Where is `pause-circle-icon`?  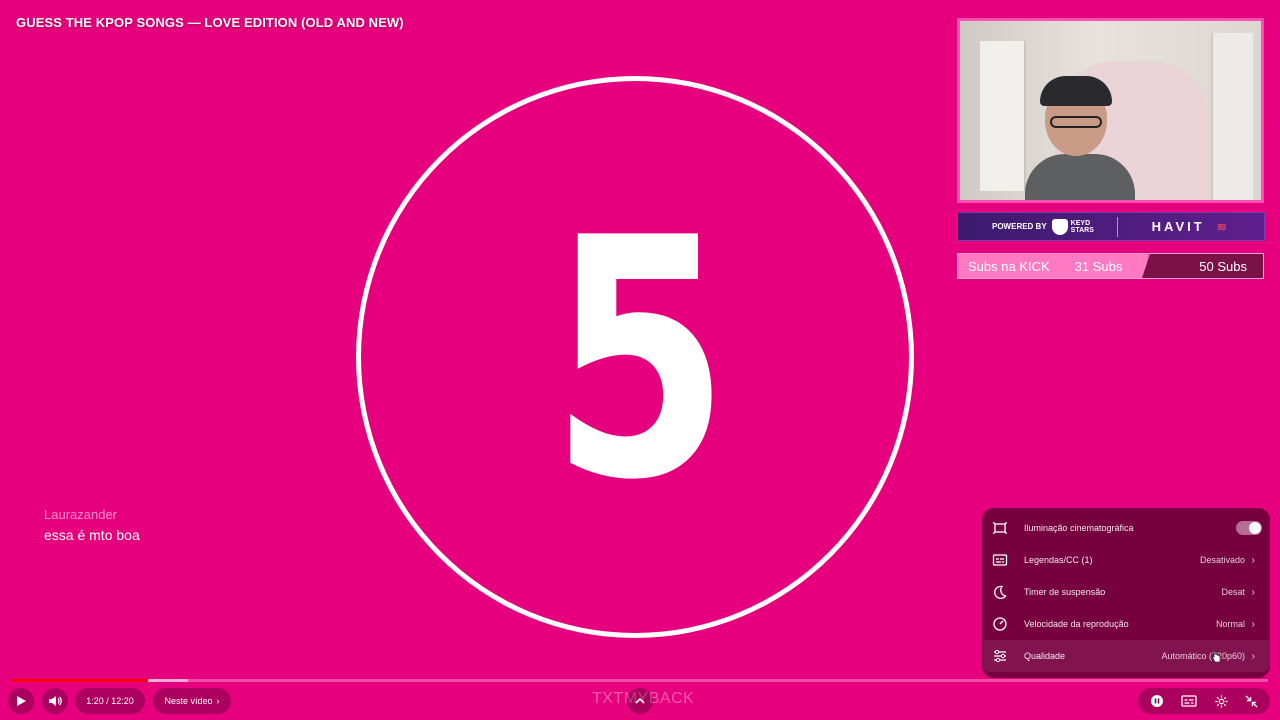 pause-circle-icon is located at coordinates (1157, 701).